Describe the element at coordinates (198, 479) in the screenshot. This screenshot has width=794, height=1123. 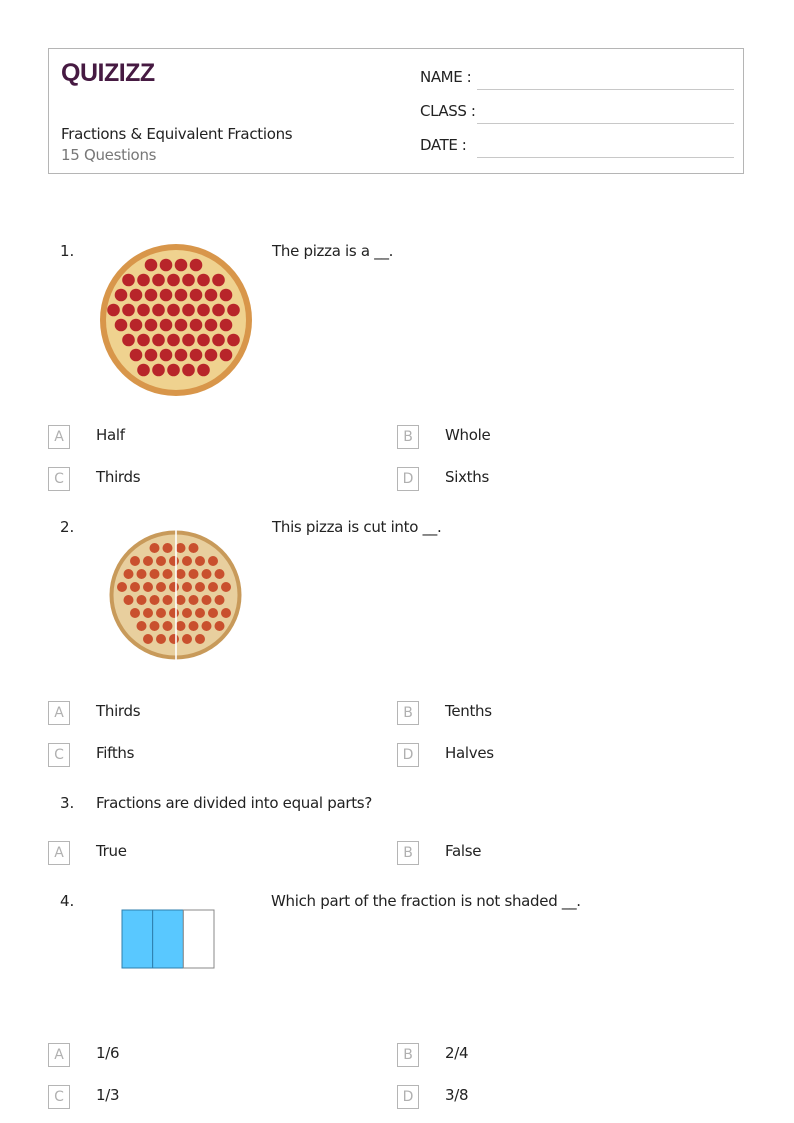
I see `option-c: C Thirds` at that location.